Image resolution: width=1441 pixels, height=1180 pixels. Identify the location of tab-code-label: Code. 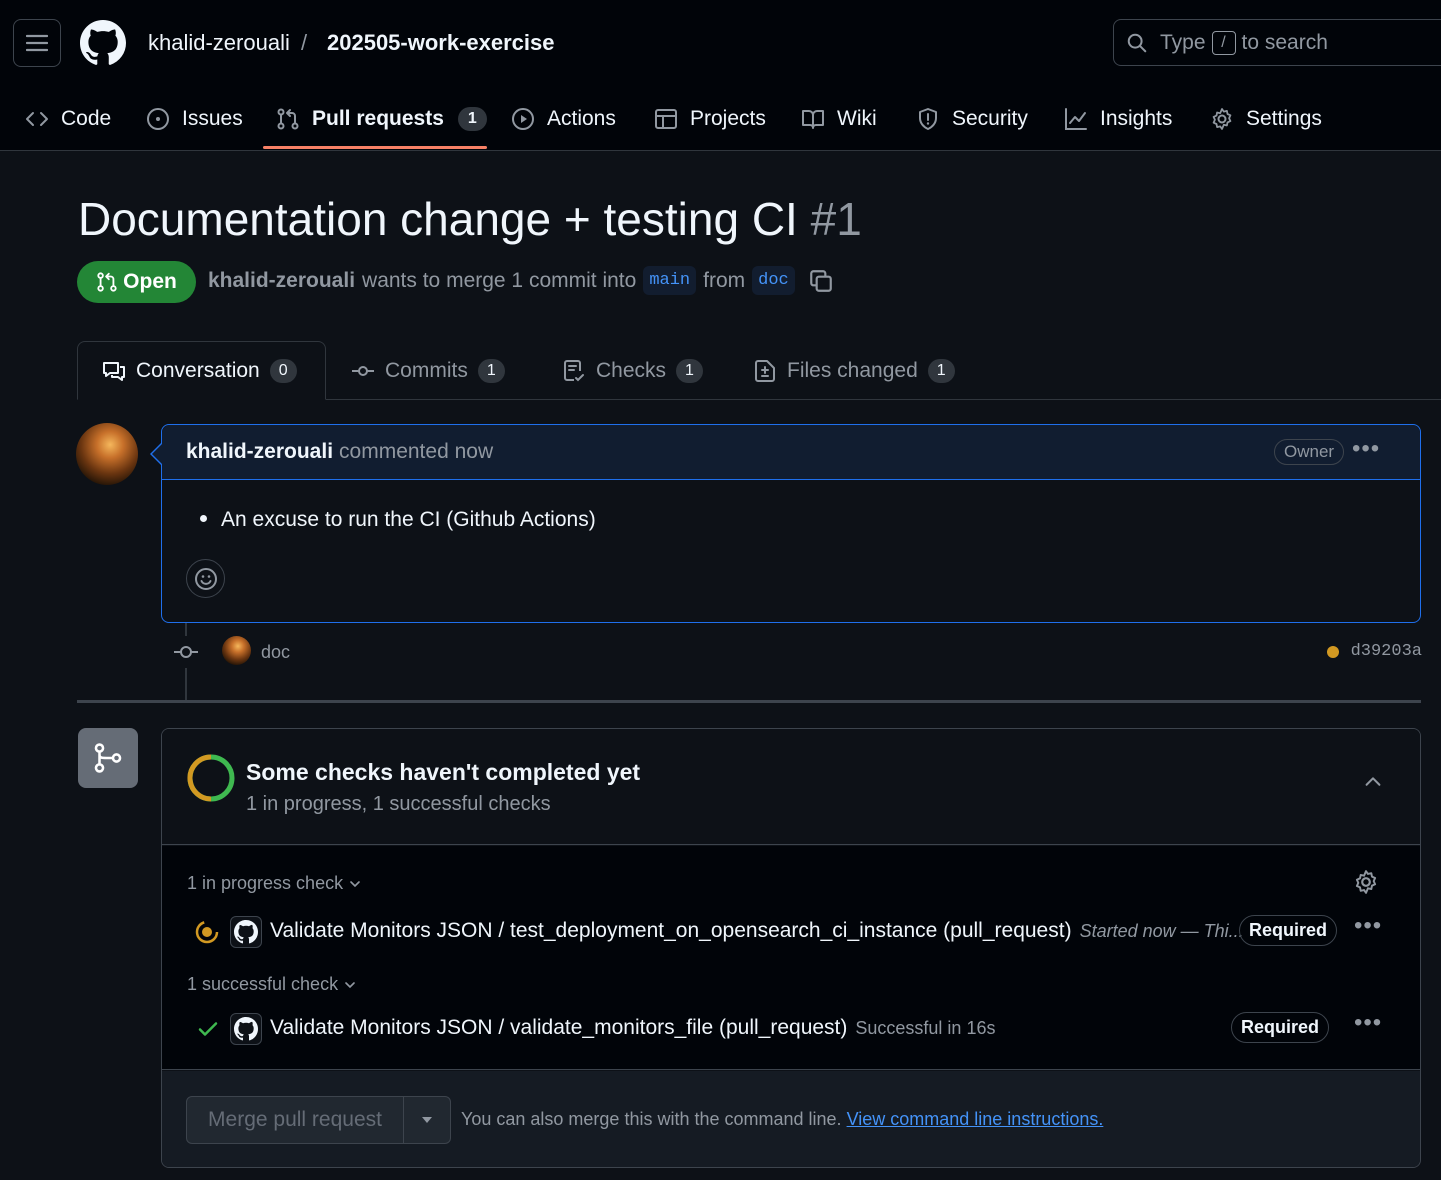
(86, 118).